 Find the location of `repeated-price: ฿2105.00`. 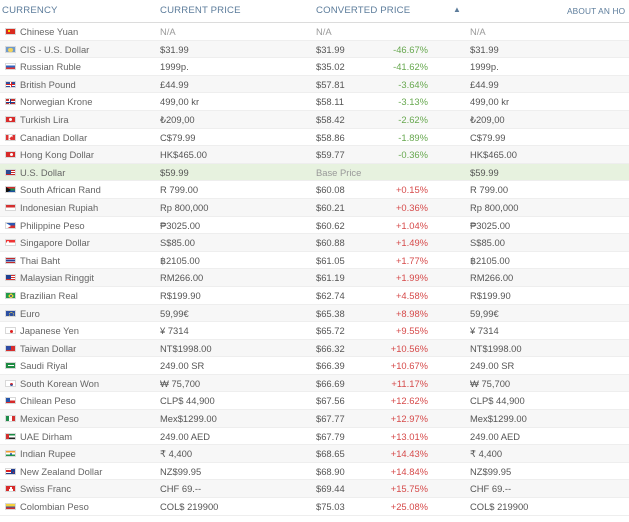

repeated-price: ฿2105.00 is located at coordinates (490, 260).